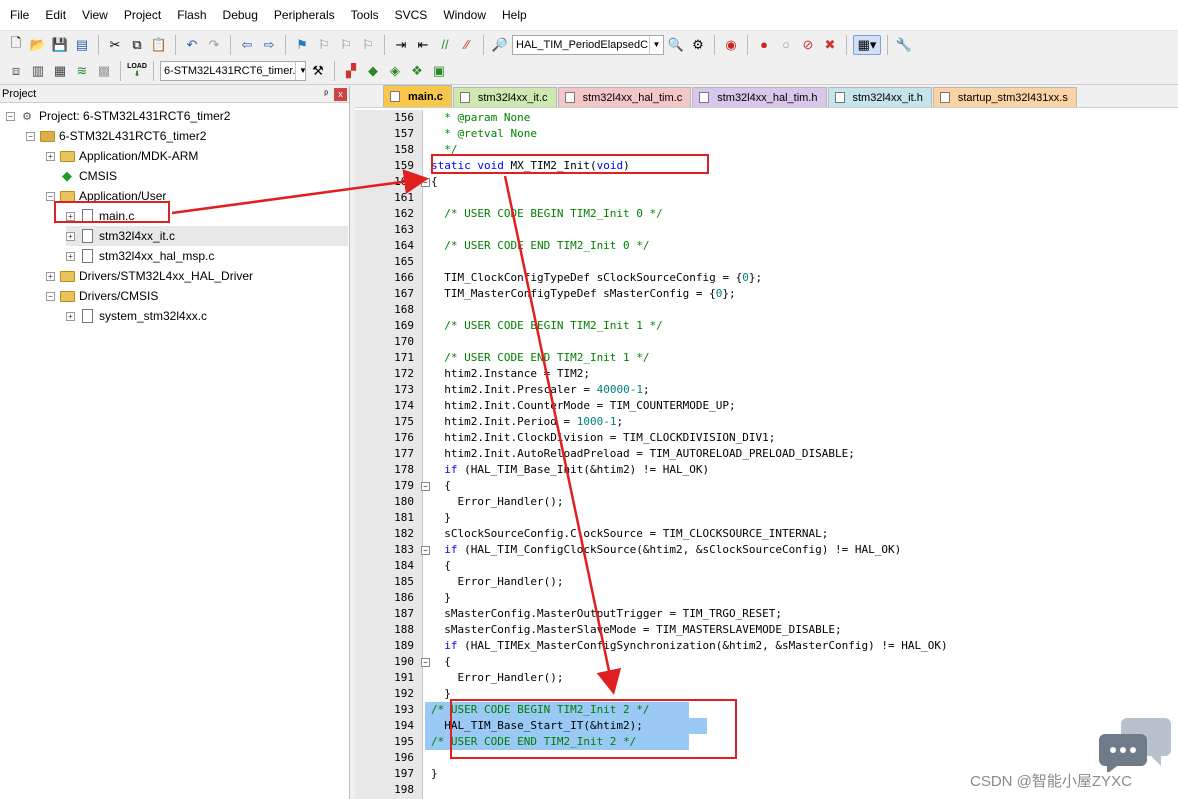  Describe the element at coordinates (137, 71) in the screenshot. I see `load-download-icon: LOAD ⬇` at that location.